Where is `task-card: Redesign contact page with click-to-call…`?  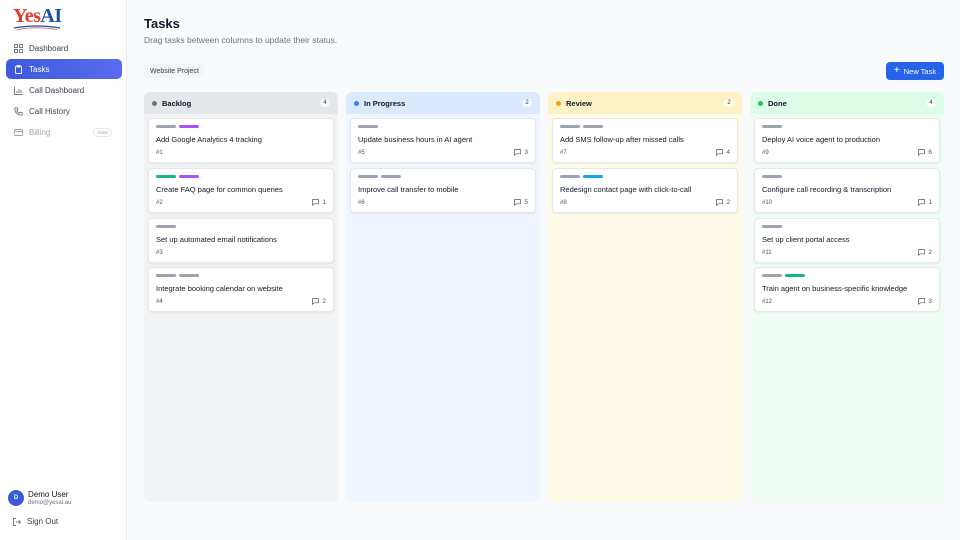
task-card: Redesign contact page with click-to-call… is located at coordinates (645, 190).